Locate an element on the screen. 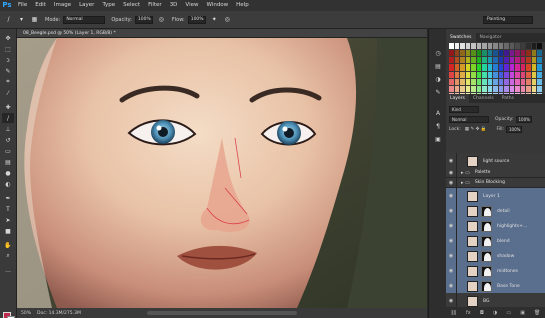 The width and height of the screenshot is (545, 318). swatches-grid is located at coordinates (495, 71).